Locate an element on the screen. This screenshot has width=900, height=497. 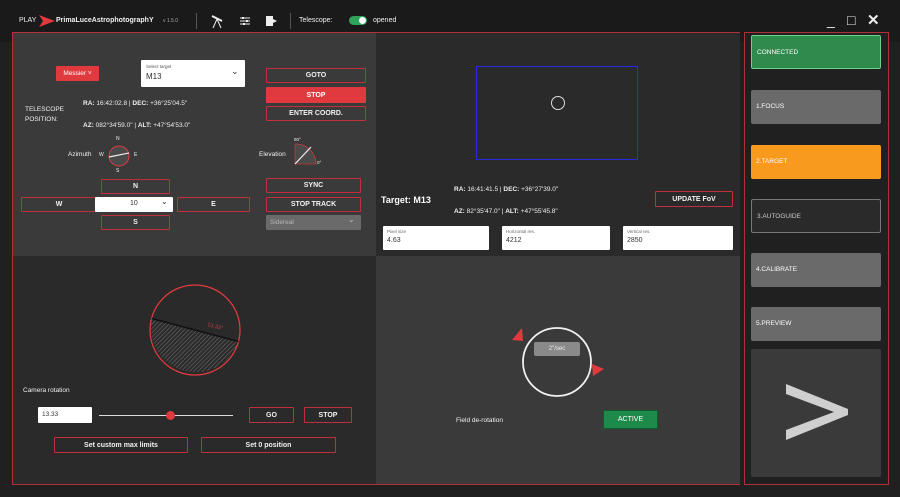
compass-east: E is located at coordinates (136, 155).